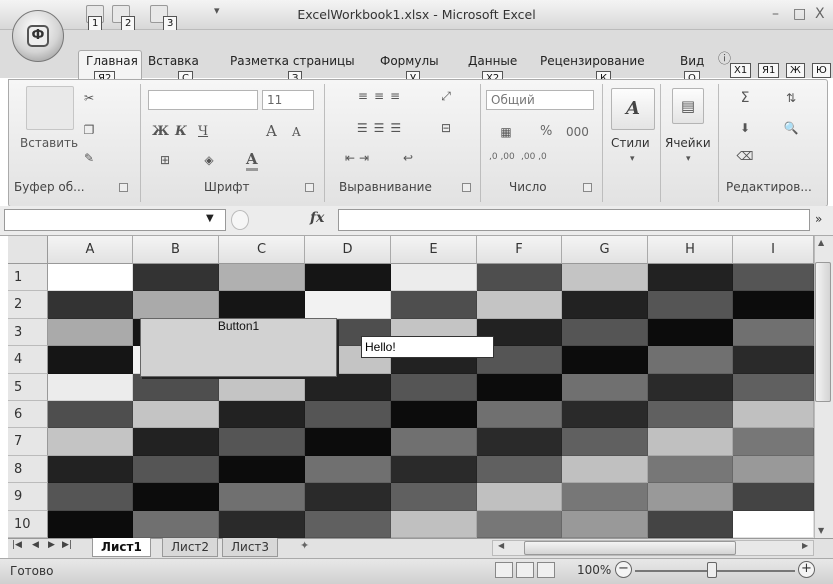 Image resolution: width=833 pixels, height=584 pixels. I want to click on row-header: 10, so click(28, 524).